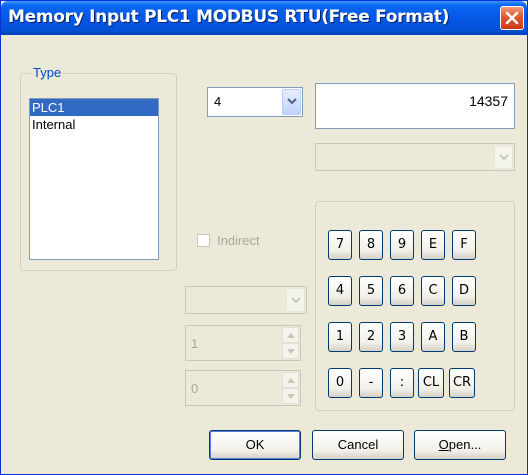 Image resolution: width=528 pixels, height=475 pixels. What do you see at coordinates (464, 291) in the screenshot?
I see `key-d: D` at bounding box center [464, 291].